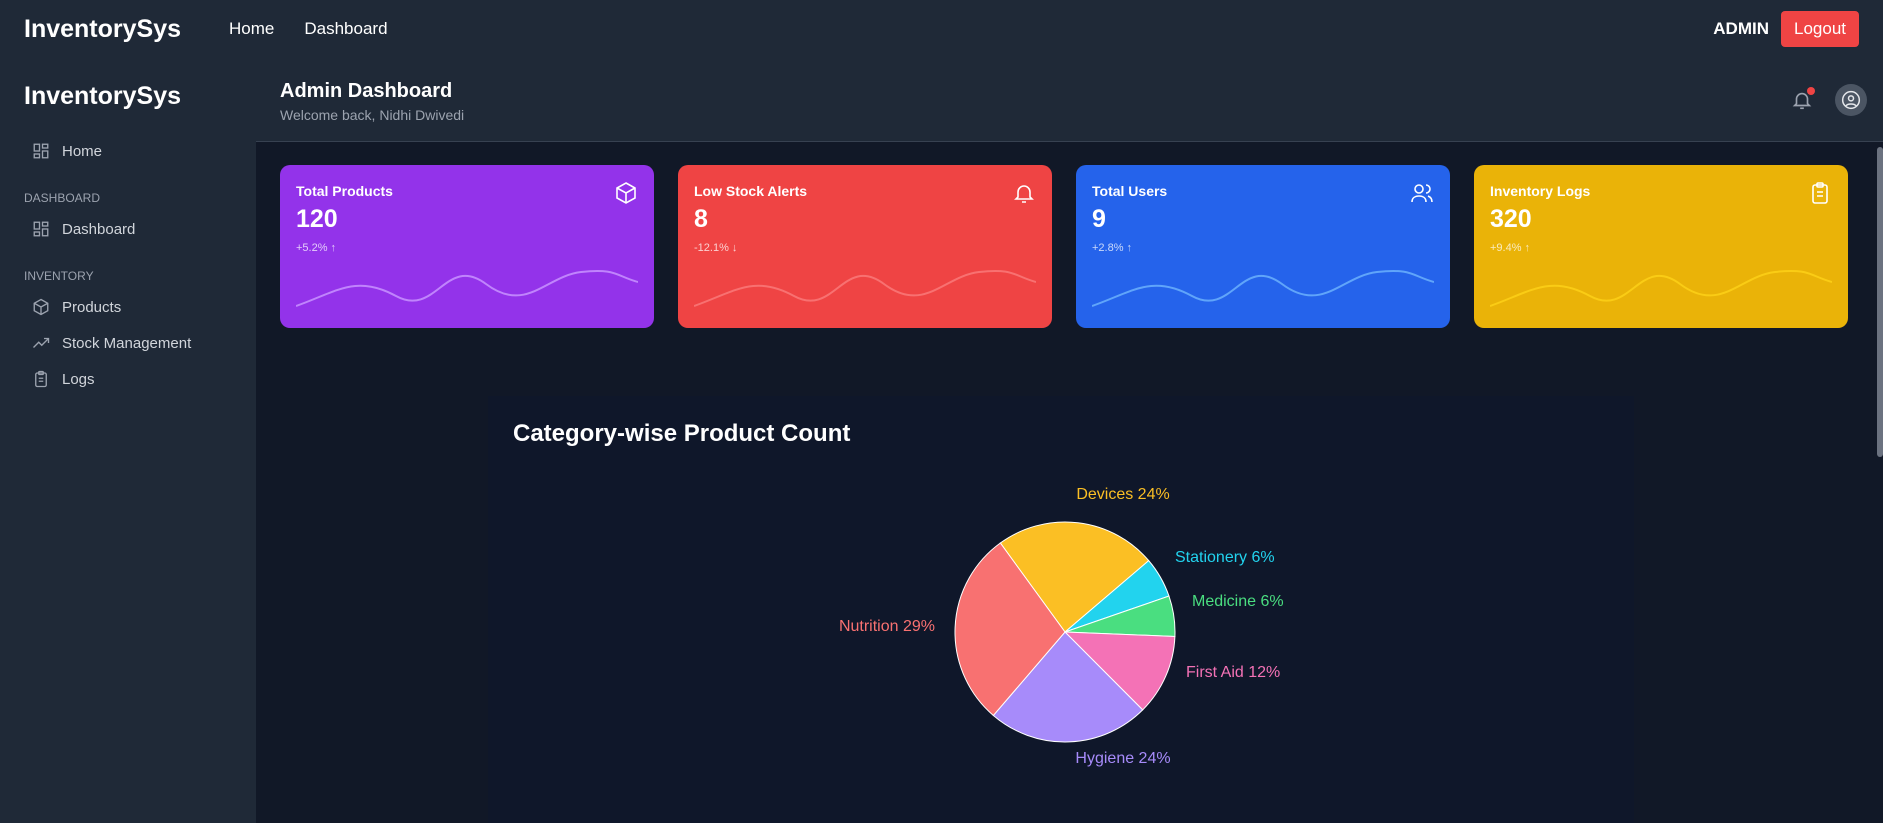  I want to click on card-value: 9, so click(1099, 219).